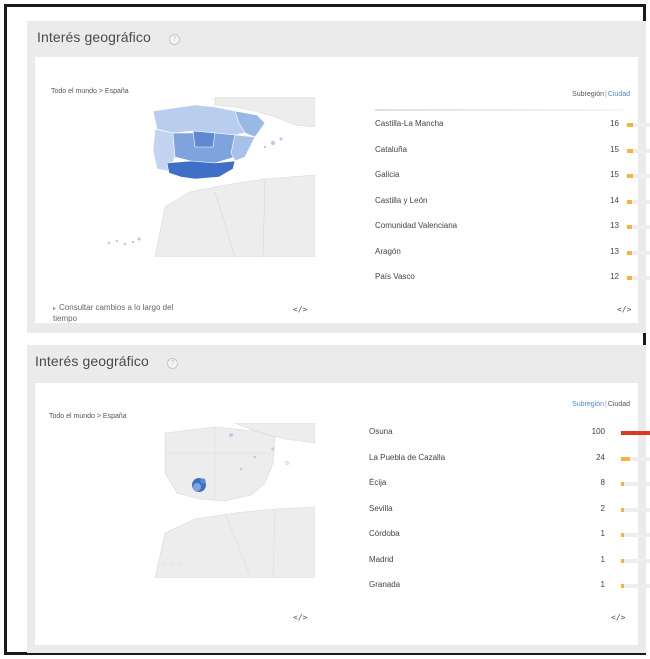  I want to click on ranking-row-name: Córdoba, so click(384, 533).